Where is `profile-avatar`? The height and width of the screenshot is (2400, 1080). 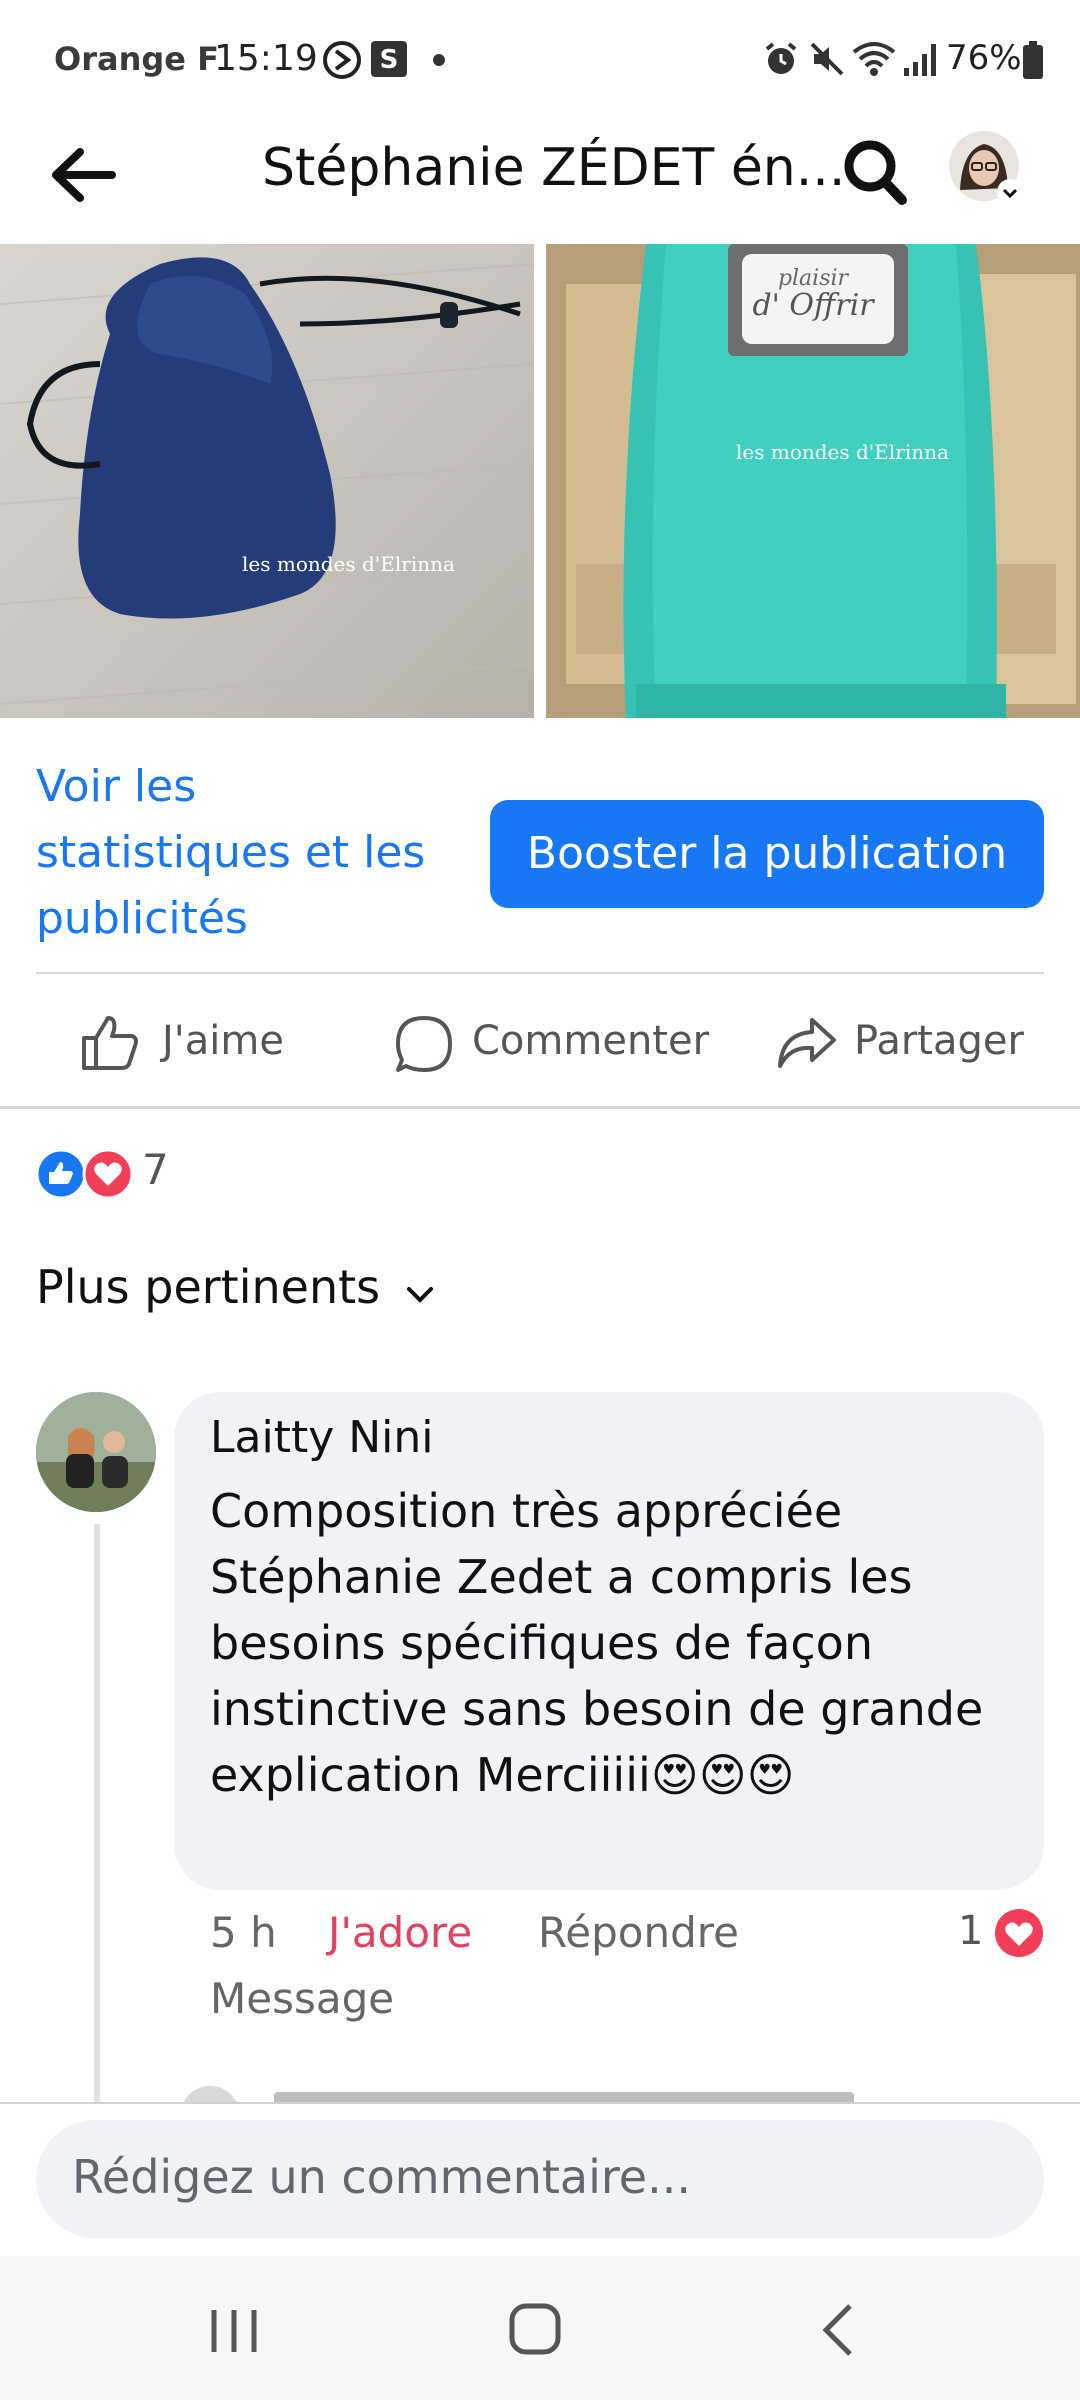
profile-avatar is located at coordinates (986, 170).